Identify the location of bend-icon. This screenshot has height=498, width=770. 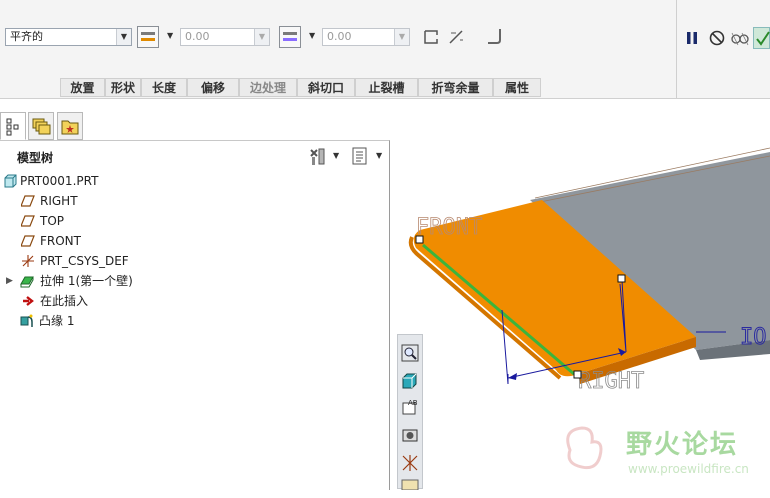
(495, 37).